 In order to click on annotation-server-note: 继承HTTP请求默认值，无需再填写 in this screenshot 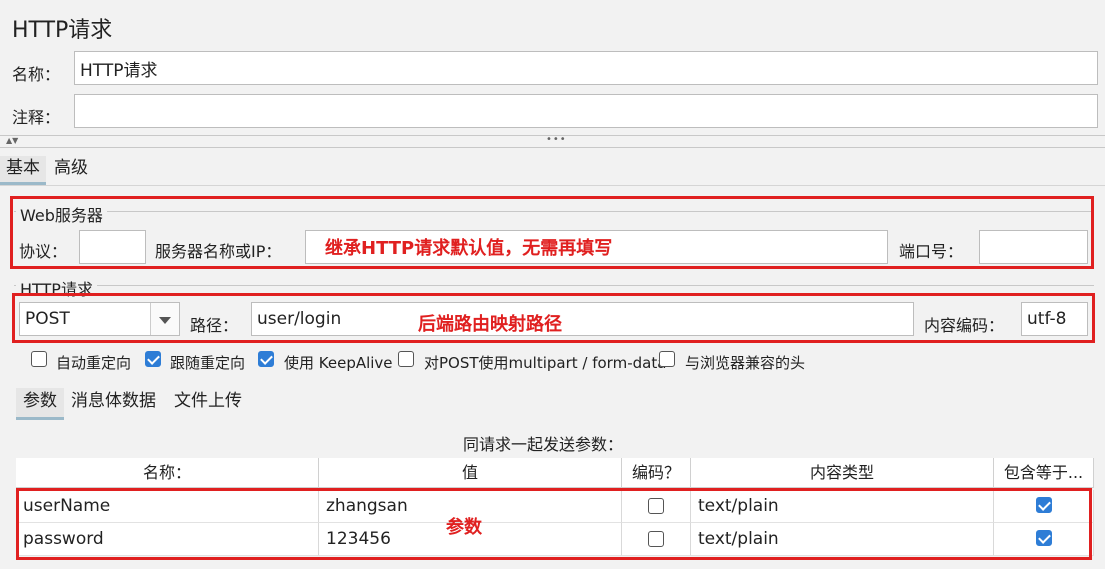, I will do `click(469, 248)`.